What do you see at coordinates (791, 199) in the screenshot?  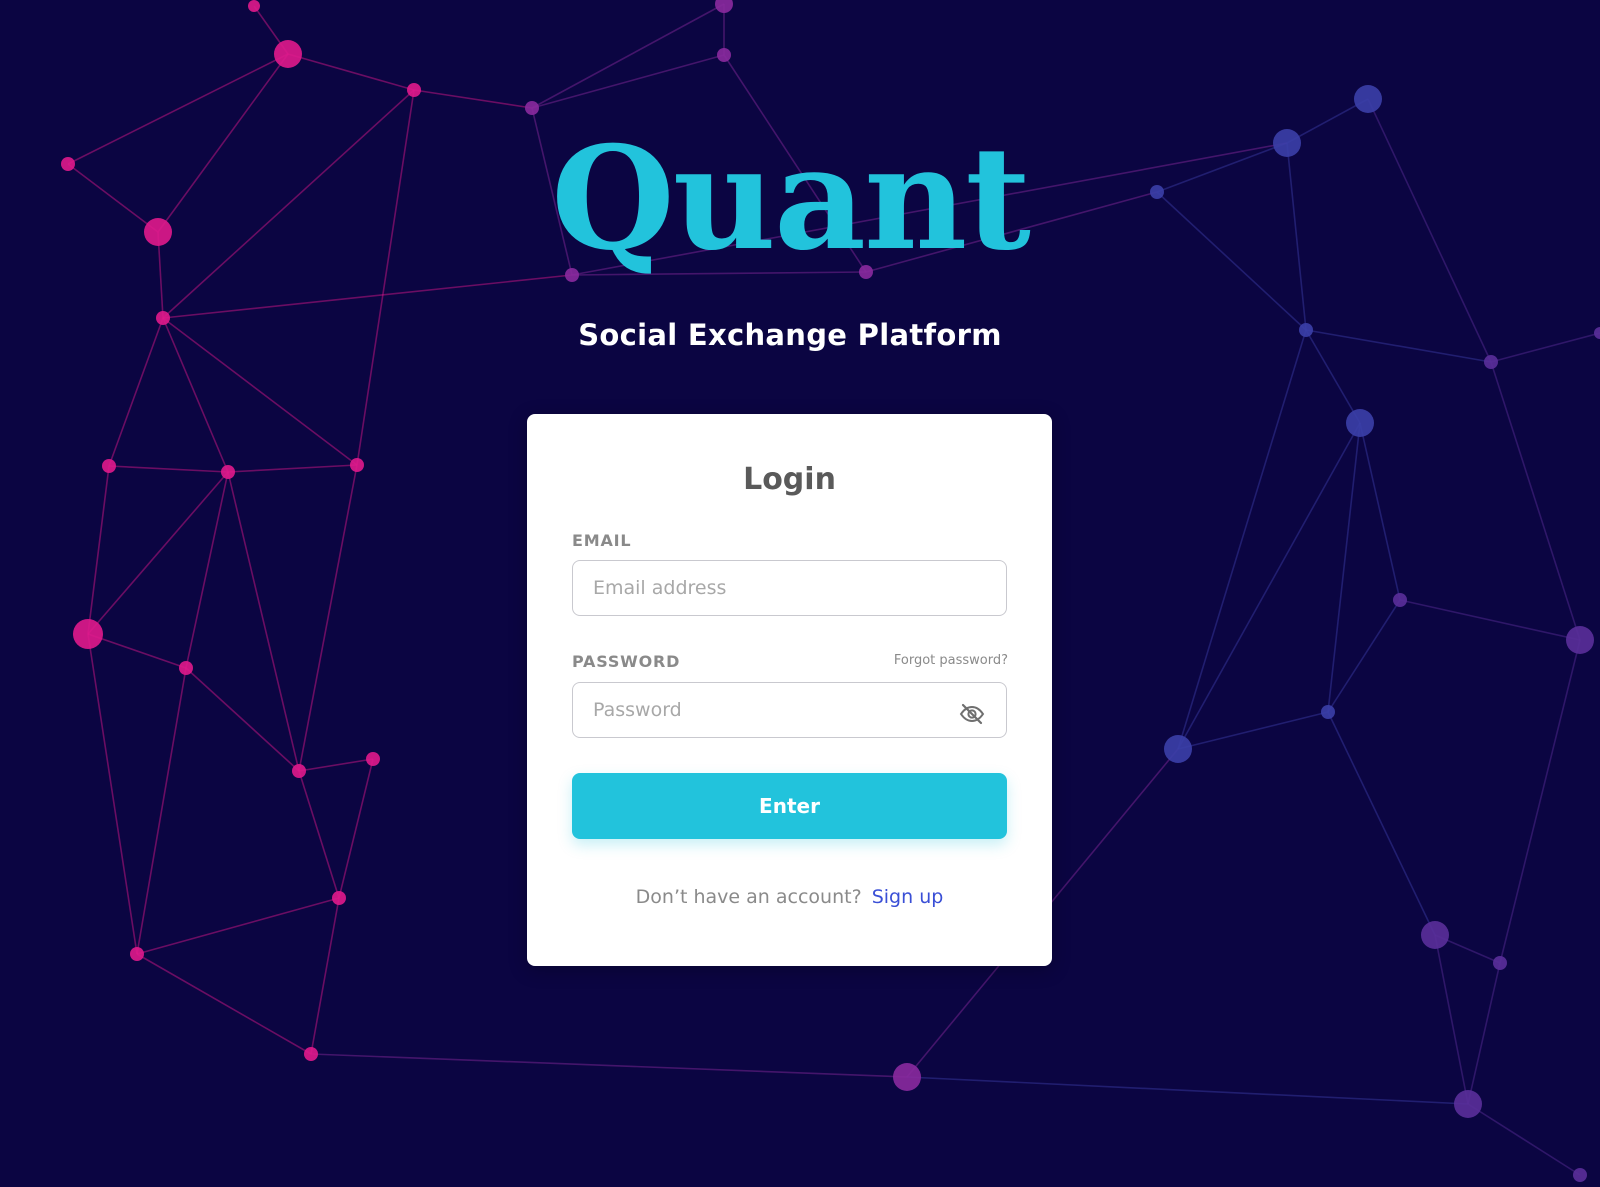 I see `brand-logo: Quant` at bounding box center [791, 199].